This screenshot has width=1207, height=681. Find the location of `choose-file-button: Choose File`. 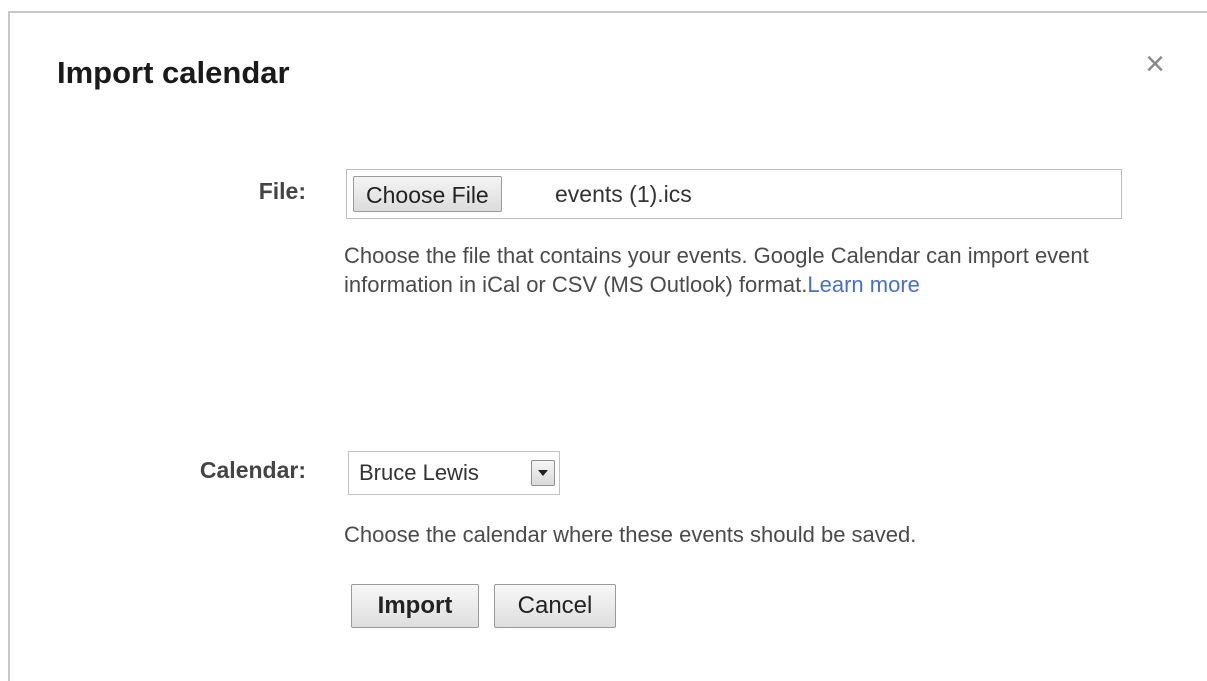

choose-file-button: Choose File is located at coordinates (427, 194).